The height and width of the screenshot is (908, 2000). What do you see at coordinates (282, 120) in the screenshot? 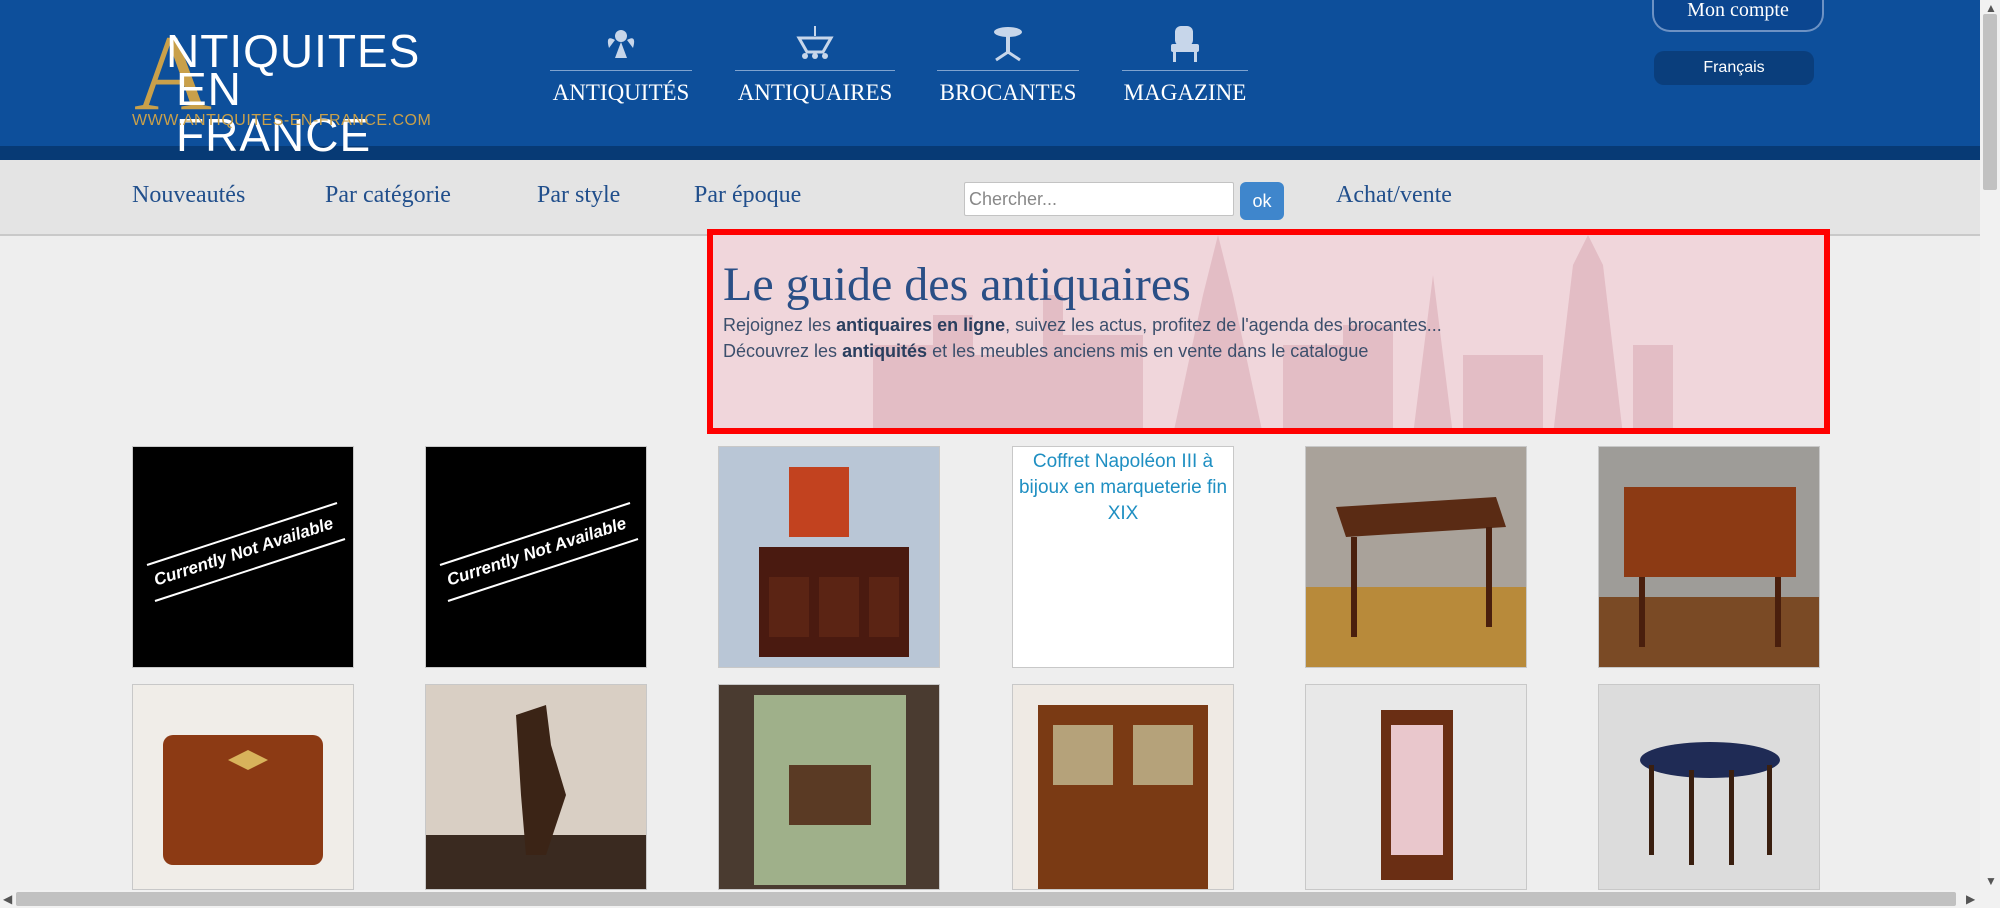
I see `logo-url: WWW.ANTIQUITES-EN-FRANCE.COM` at bounding box center [282, 120].